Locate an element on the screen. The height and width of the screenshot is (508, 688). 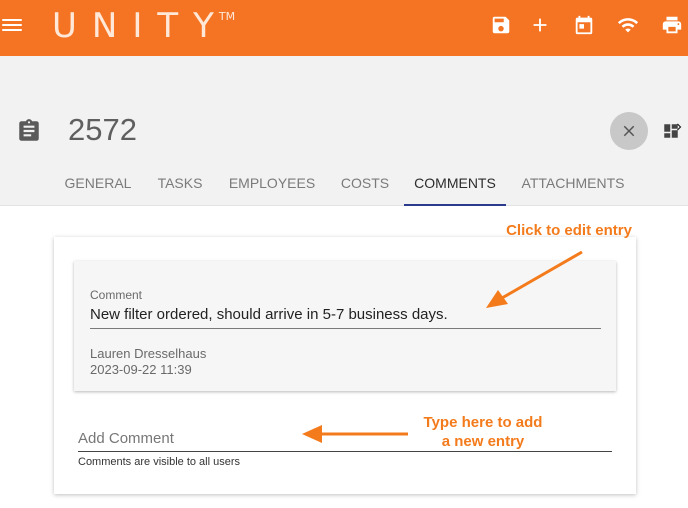
app-logo: UNITYTM is located at coordinates (148, 26).